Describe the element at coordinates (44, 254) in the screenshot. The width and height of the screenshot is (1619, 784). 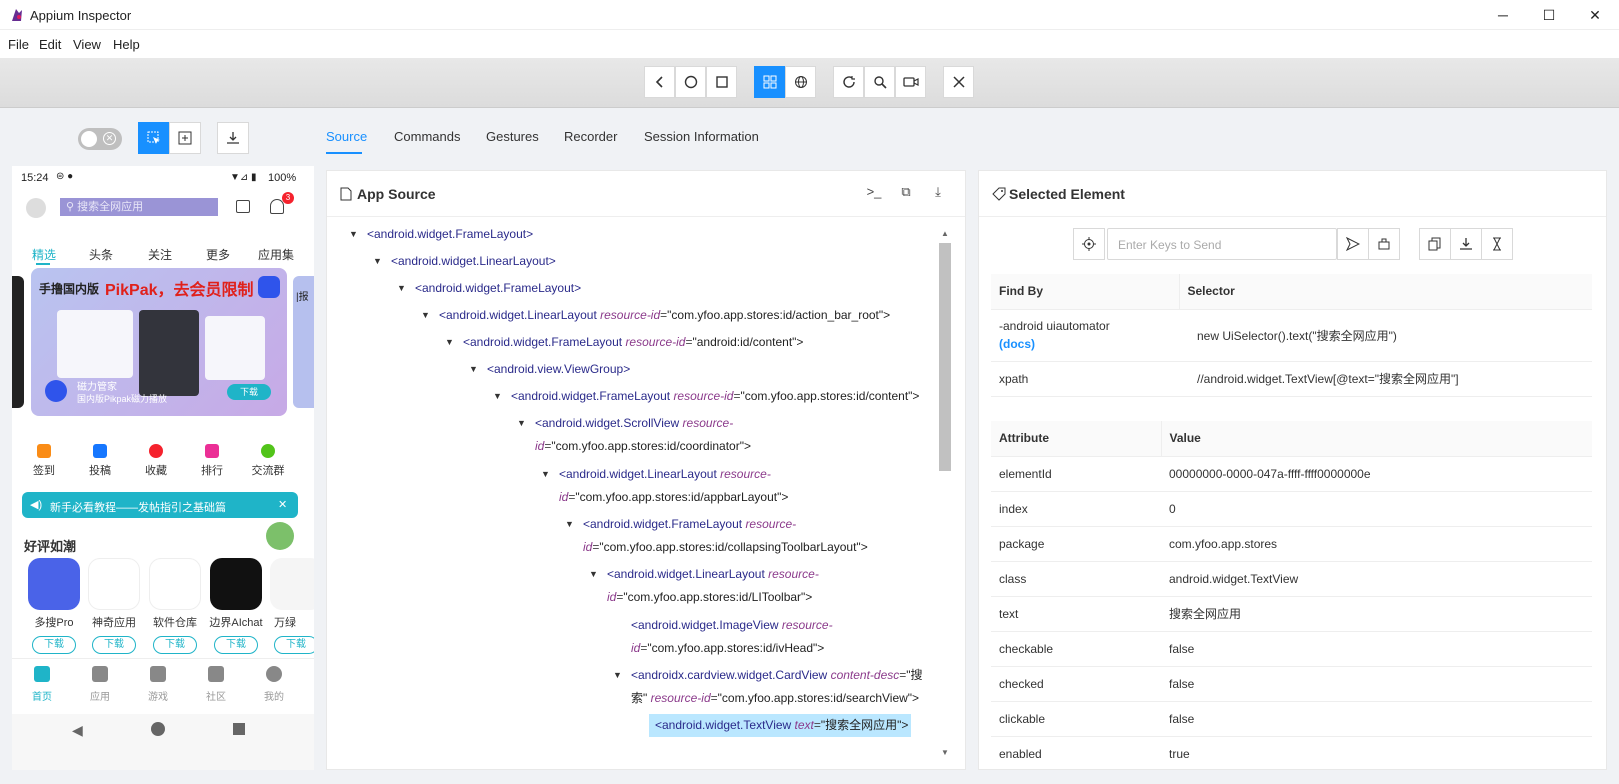
I see `phone-tab-featured: 精选` at that location.